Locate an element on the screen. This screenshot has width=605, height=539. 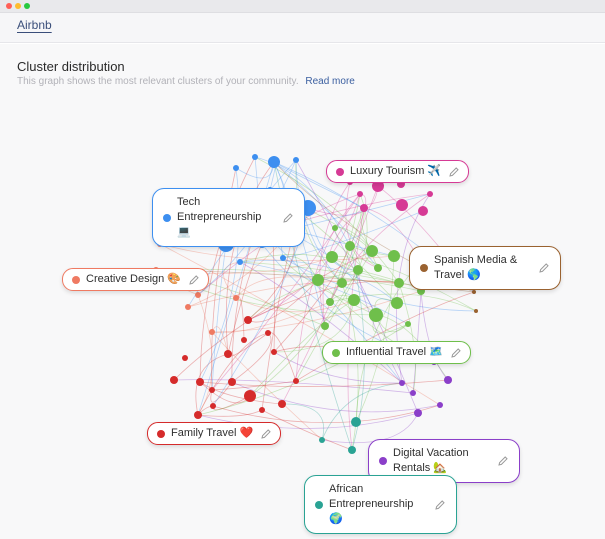
cluster-label-spanish: Spanish Media & Travel 🌎 is located at coordinates (485, 268).